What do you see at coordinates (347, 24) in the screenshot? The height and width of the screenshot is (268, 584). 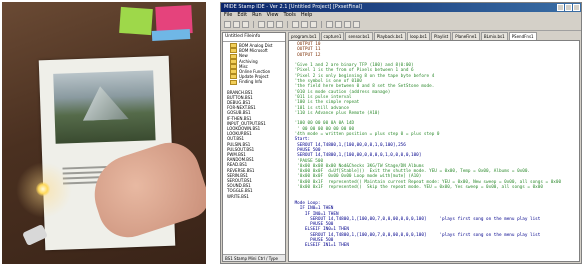 I see `debug-icon` at bounding box center [347, 24].